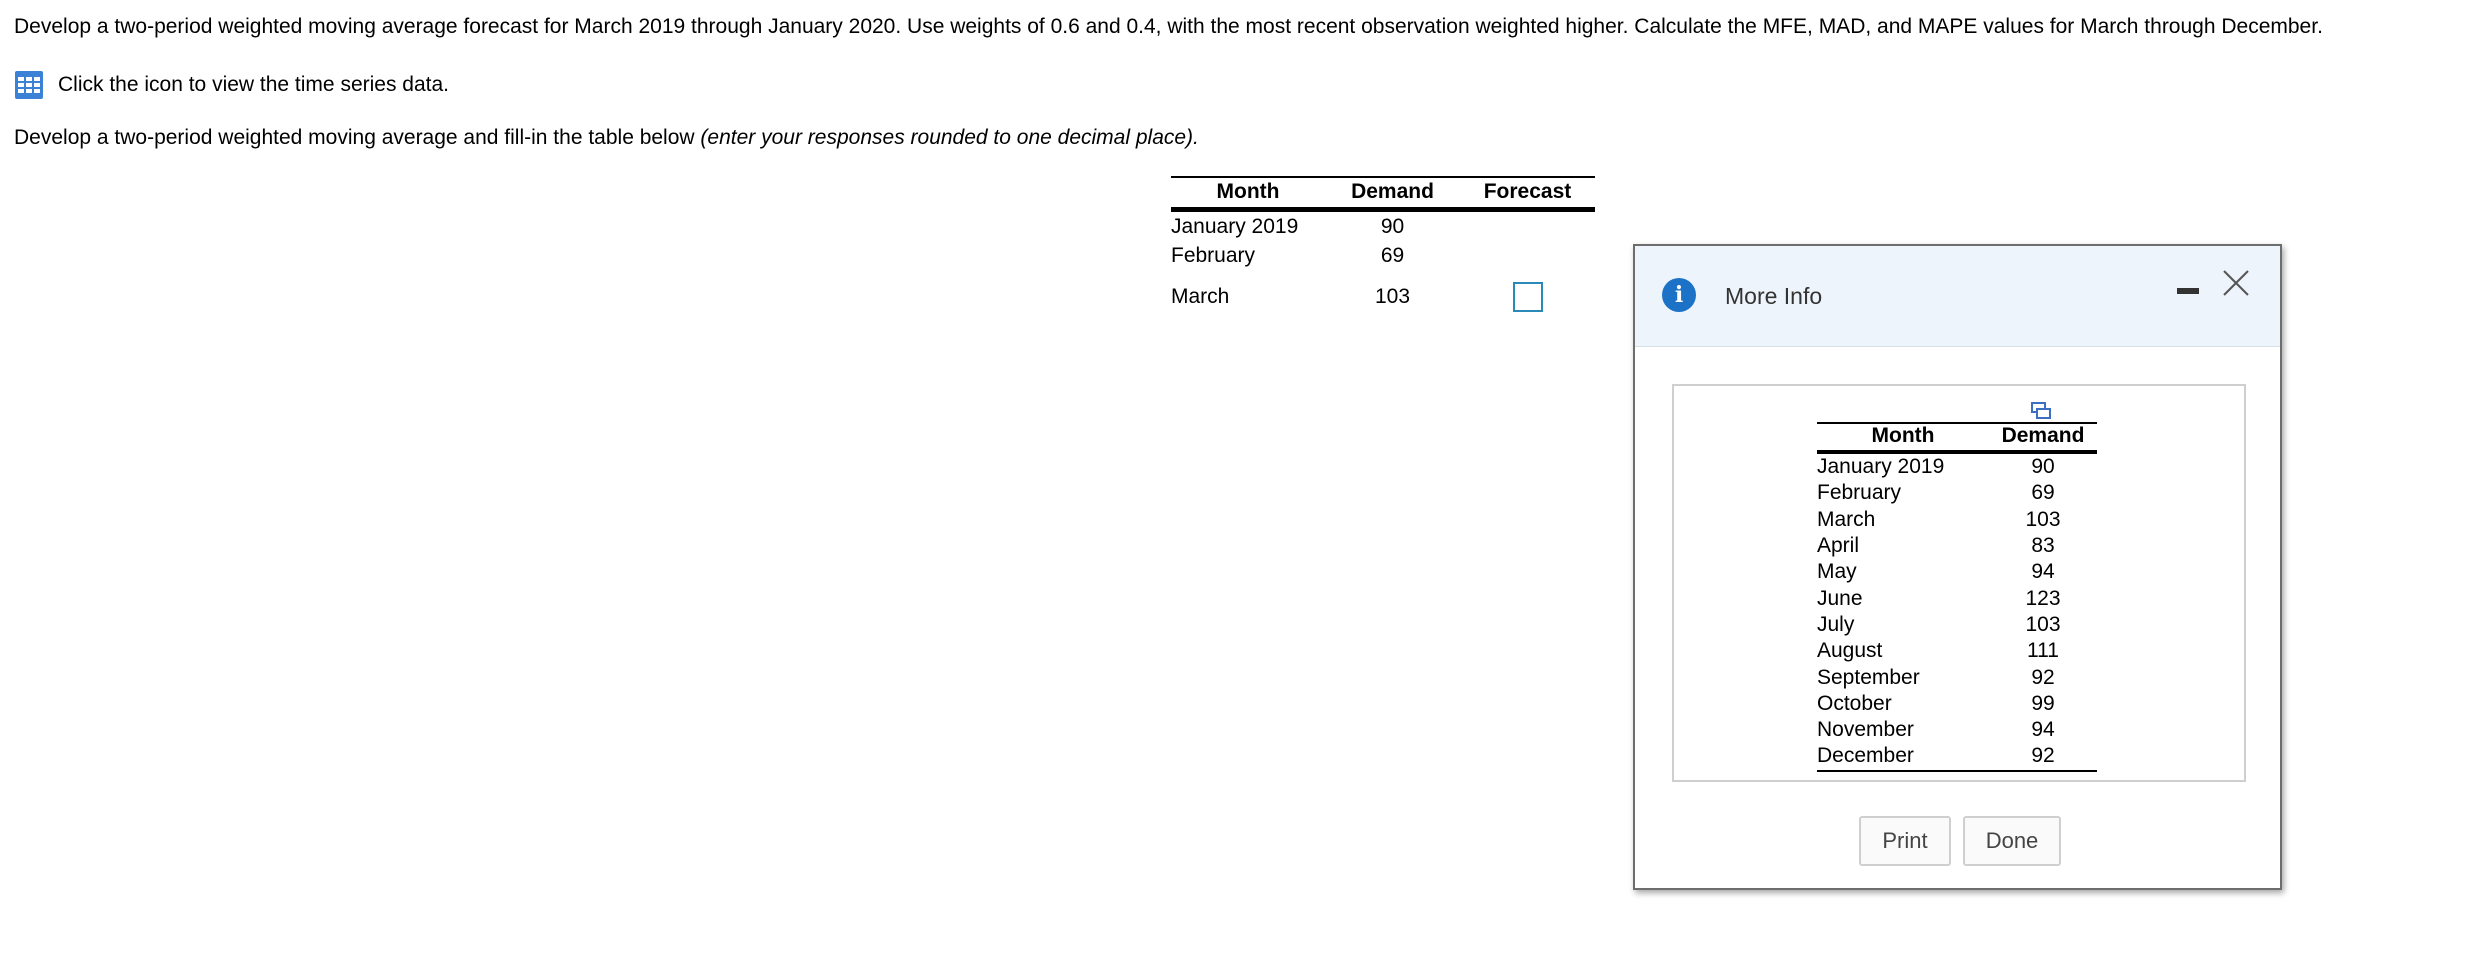  Describe the element at coordinates (1905, 841) in the screenshot. I see `print-button: Print` at that location.